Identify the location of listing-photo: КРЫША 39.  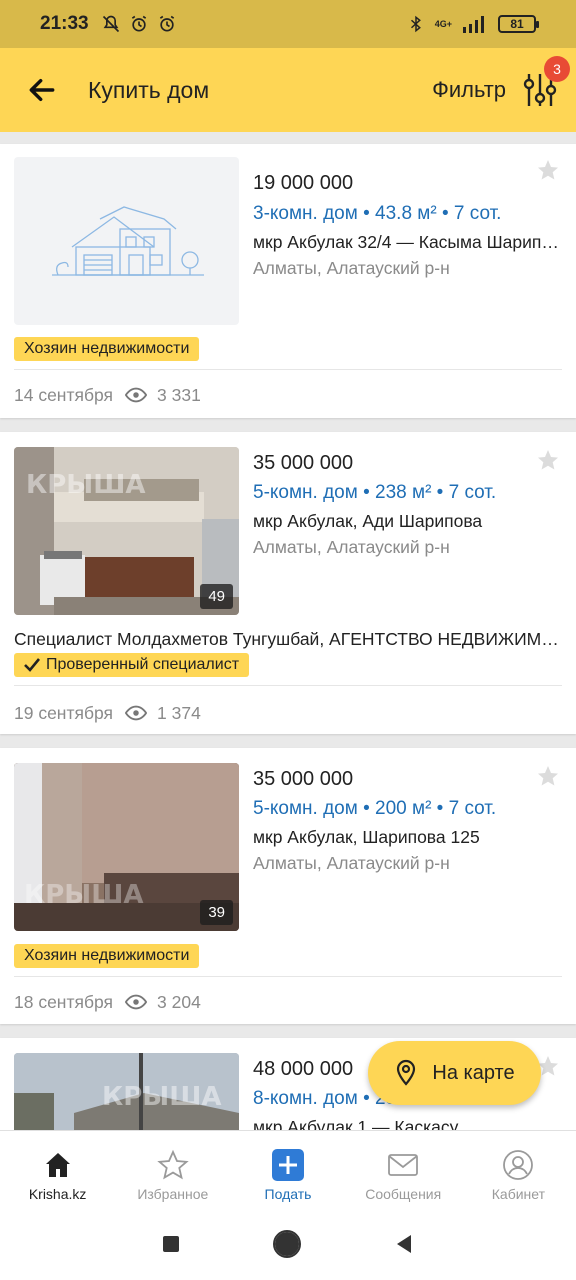
(126, 847).